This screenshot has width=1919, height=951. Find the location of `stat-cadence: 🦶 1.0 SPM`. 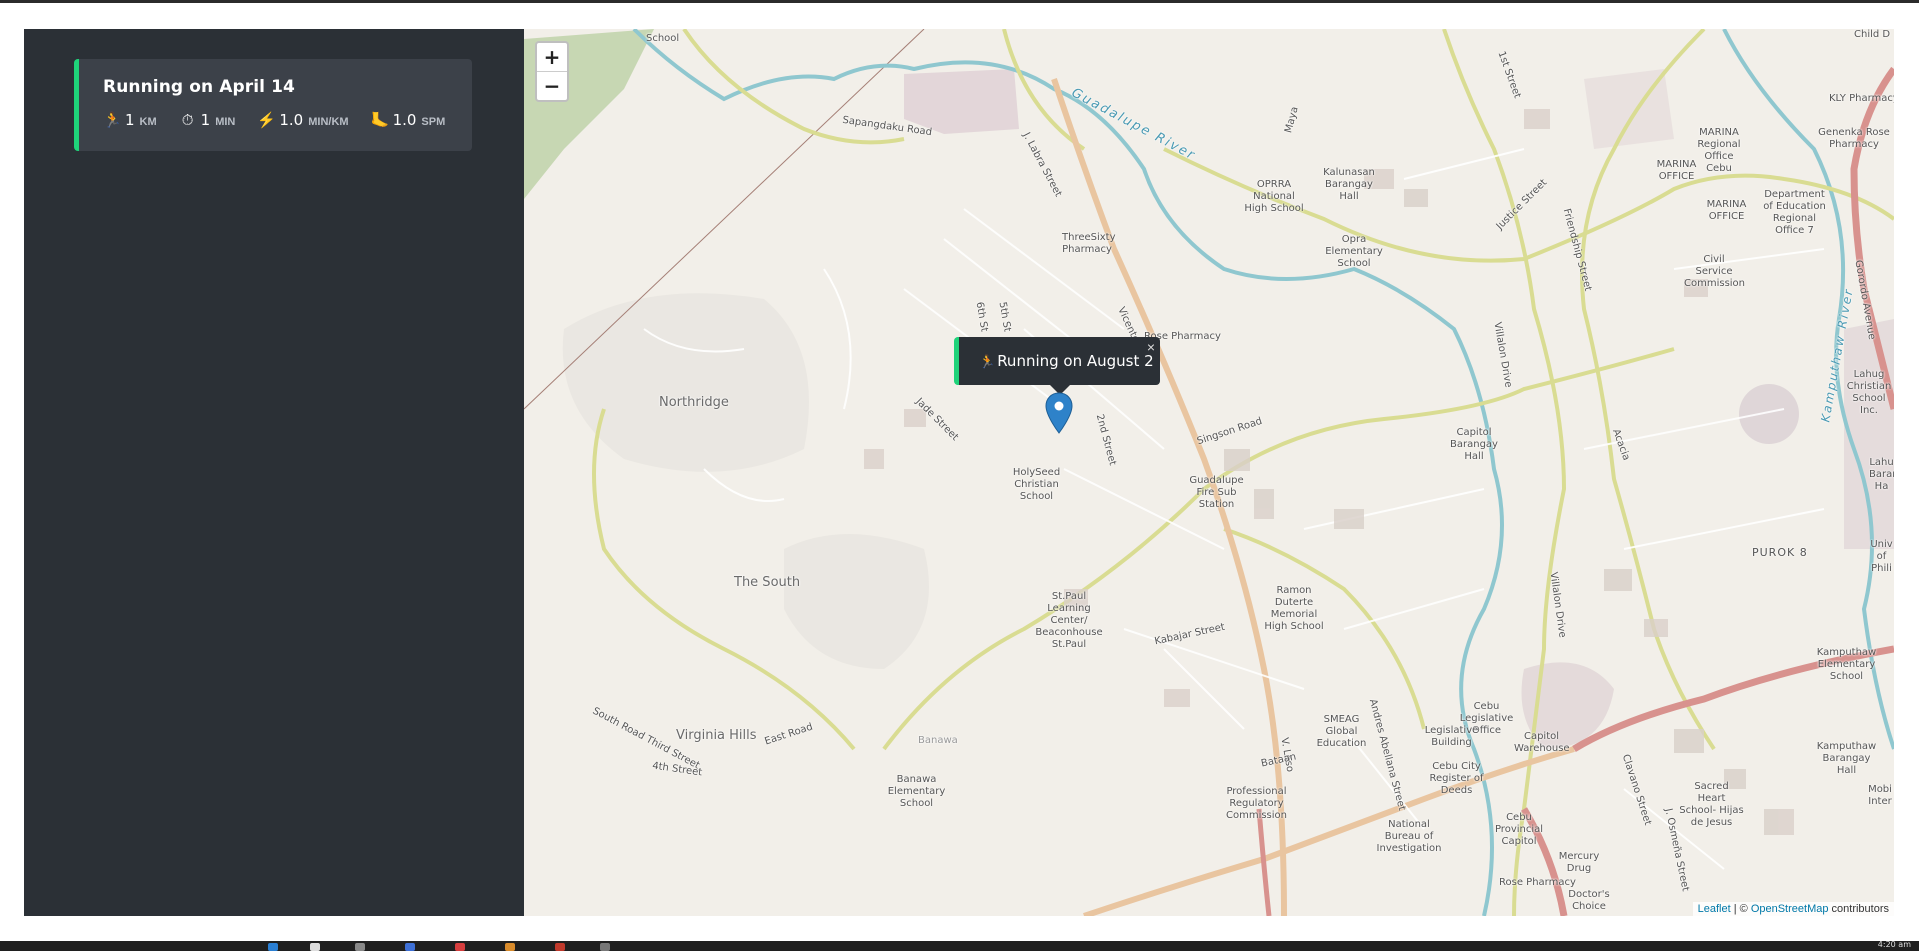

stat-cadence: 🦶 1.0 SPM is located at coordinates (408, 120).